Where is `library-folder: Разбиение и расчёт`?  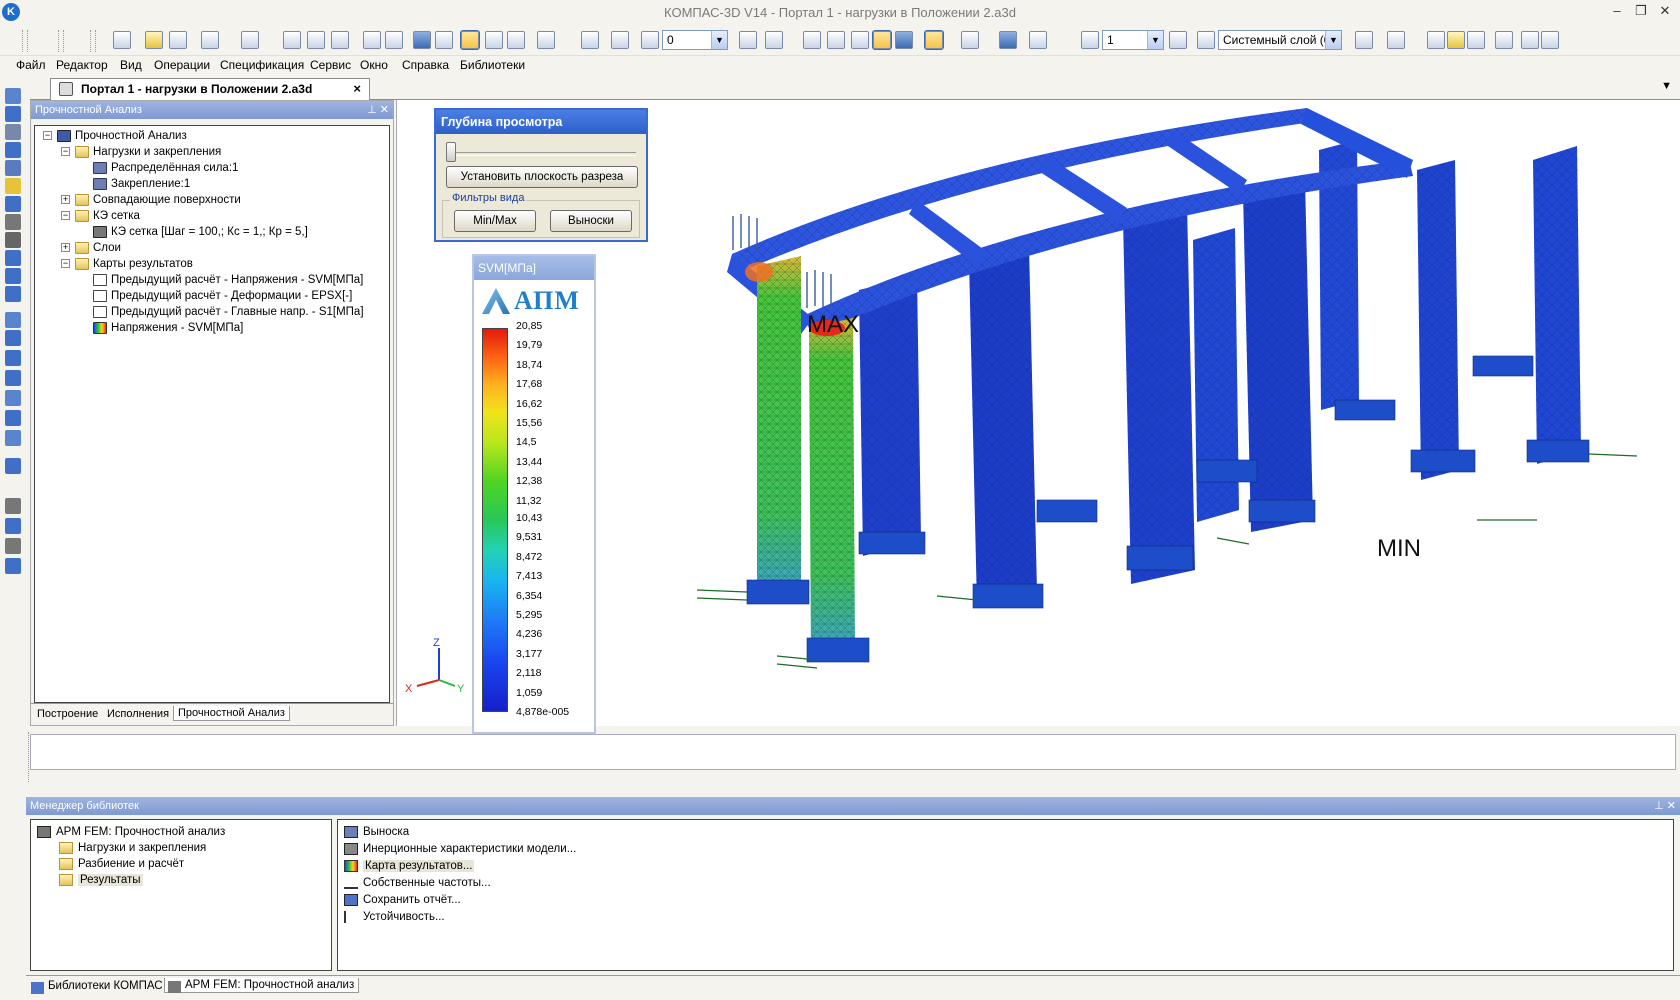 library-folder: Разбиение и расчёт is located at coordinates (121, 864).